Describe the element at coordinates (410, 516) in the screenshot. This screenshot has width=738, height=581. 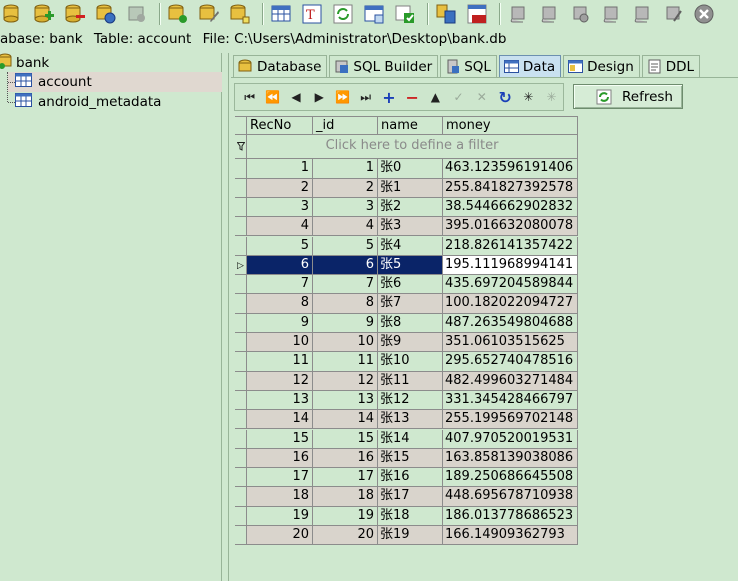
I see `cell-name: 张18` at that location.